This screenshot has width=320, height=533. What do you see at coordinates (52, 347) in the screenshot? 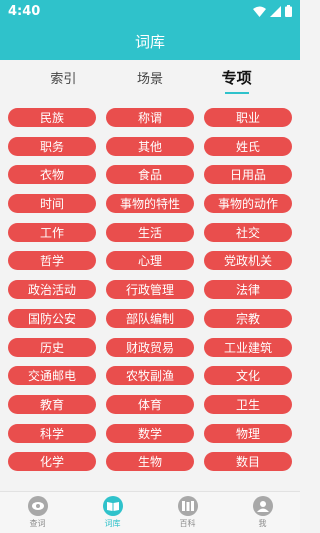
I see `category-chip: 历史` at bounding box center [52, 347].